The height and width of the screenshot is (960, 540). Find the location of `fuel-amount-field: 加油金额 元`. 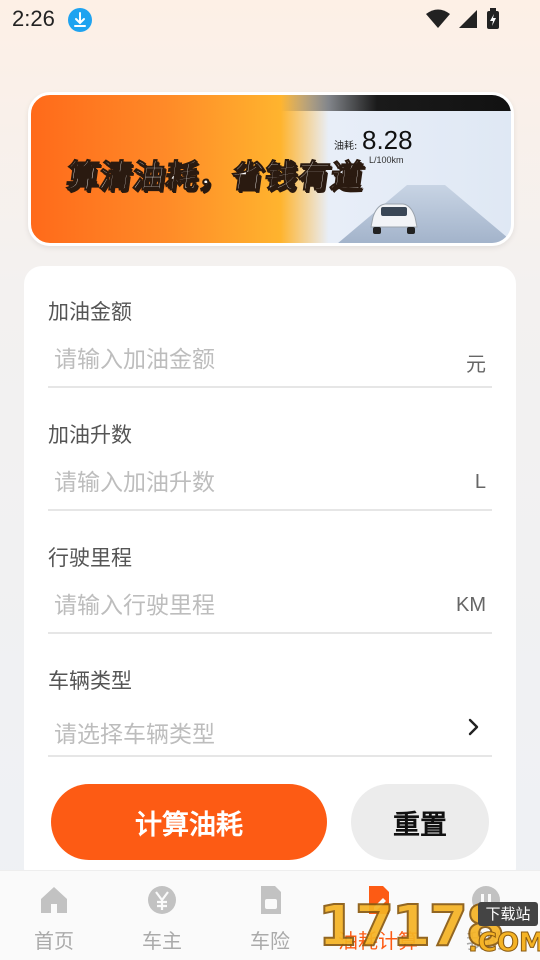

fuel-amount-field: 加油金额 元 is located at coordinates (270, 340).